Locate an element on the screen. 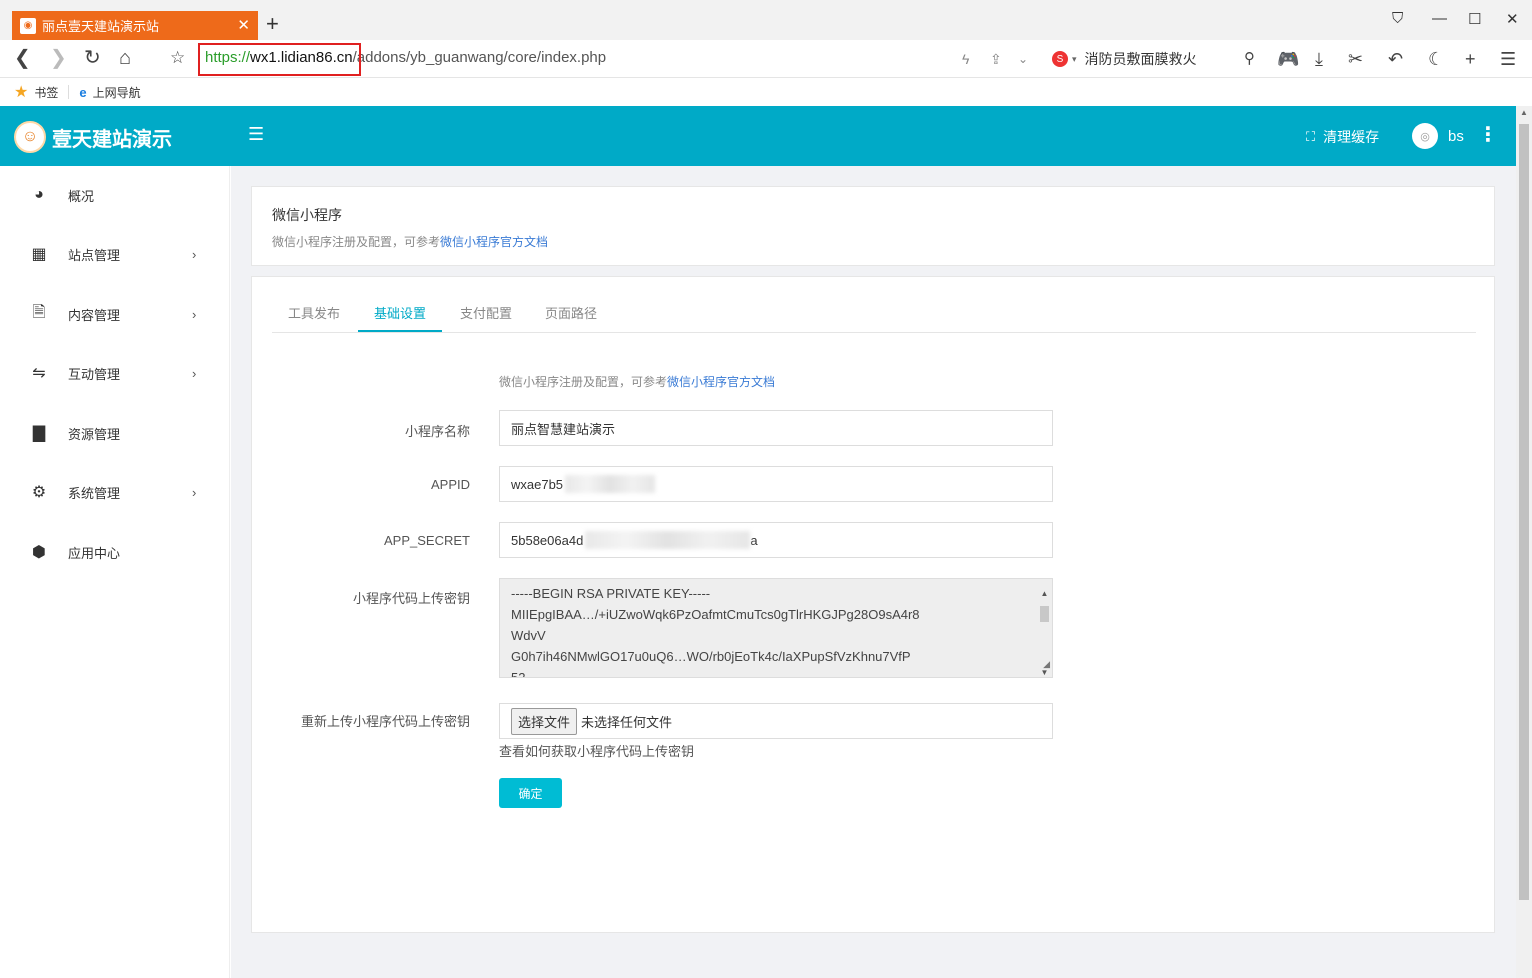  bookmark-folder: ★ 书签 is located at coordinates (36, 92).